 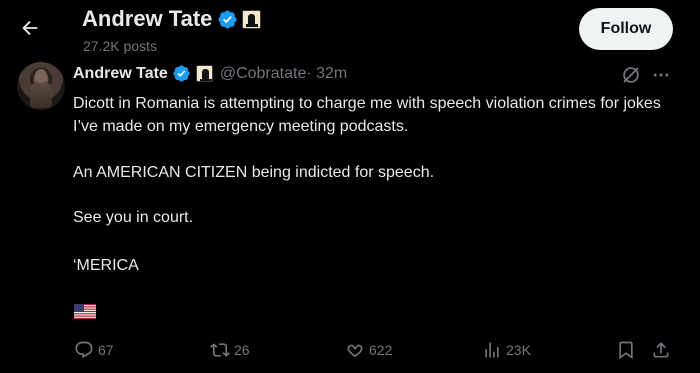 I want to click on bookmark-icon, so click(x=626, y=350).